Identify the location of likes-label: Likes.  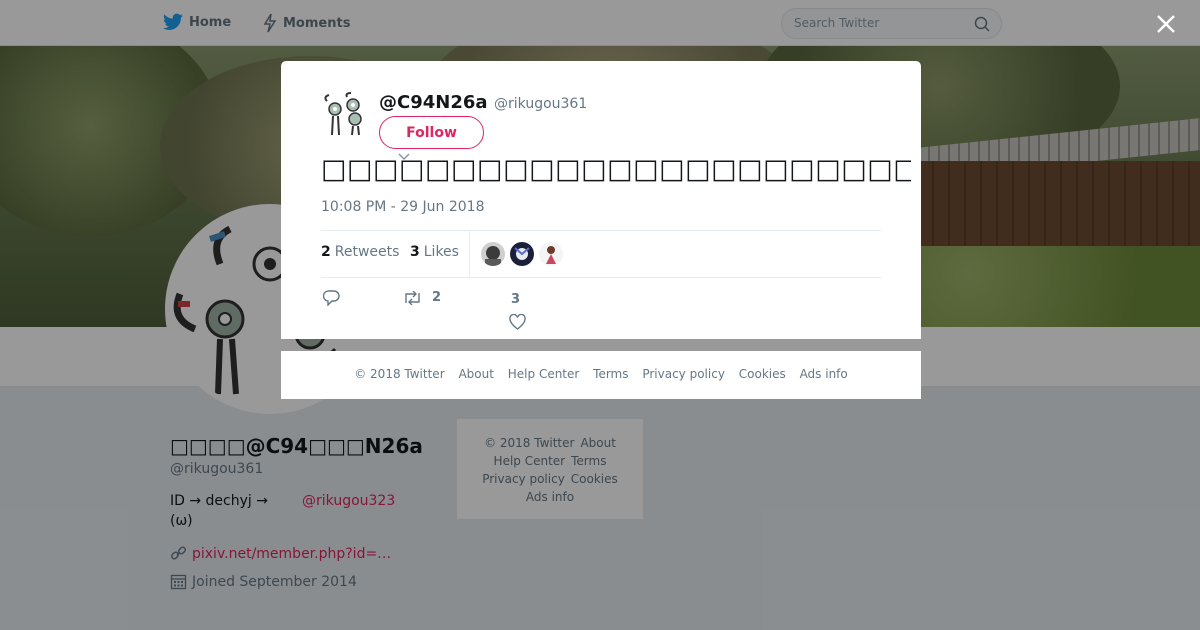
(441, 252).